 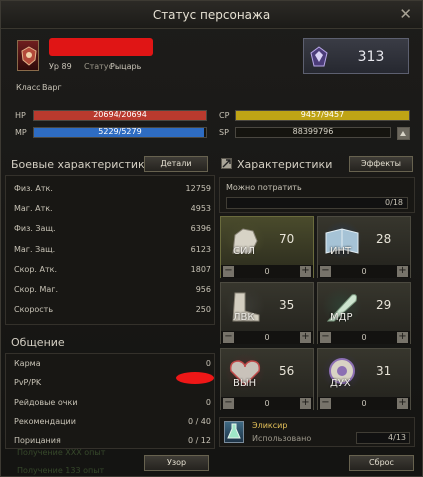 I want to click on details-button: Детали, so click(x=176, y=164).